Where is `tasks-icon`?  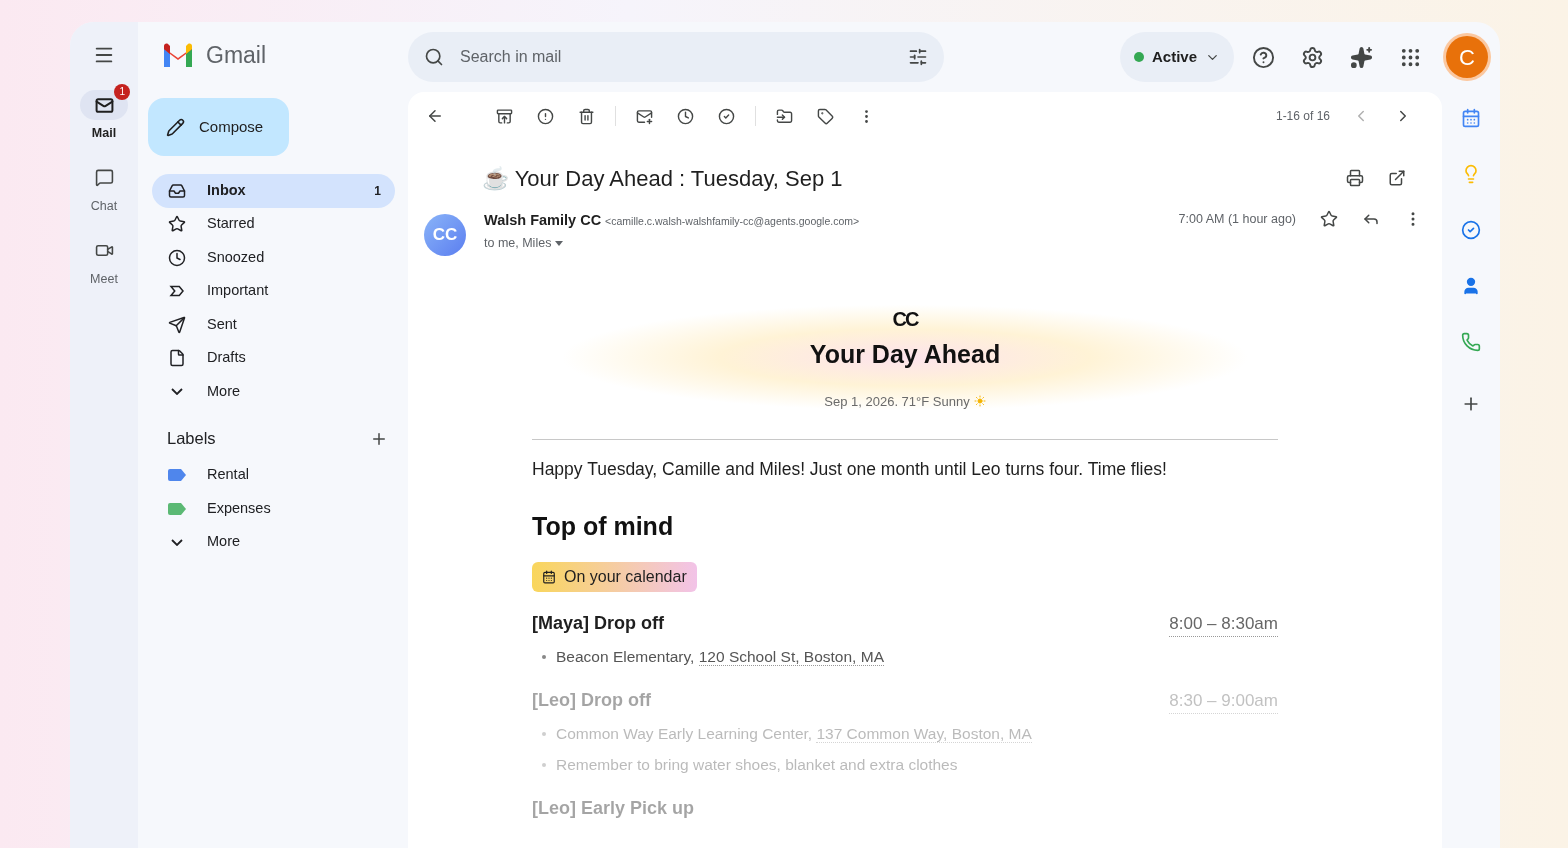
tasks-icon is located at coordinates (1471, 230).